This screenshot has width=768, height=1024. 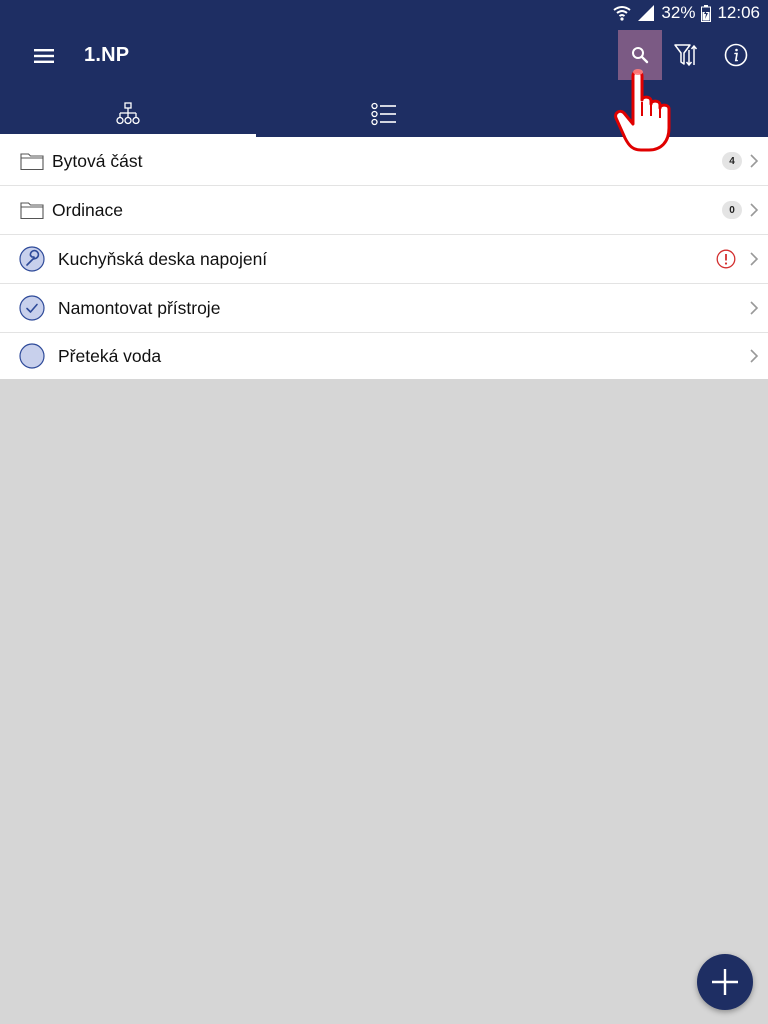 What do you see at coordinates (678, 12) in the screenshot?
I see `battery-percent: 32%` at bounding box center [678, 12].